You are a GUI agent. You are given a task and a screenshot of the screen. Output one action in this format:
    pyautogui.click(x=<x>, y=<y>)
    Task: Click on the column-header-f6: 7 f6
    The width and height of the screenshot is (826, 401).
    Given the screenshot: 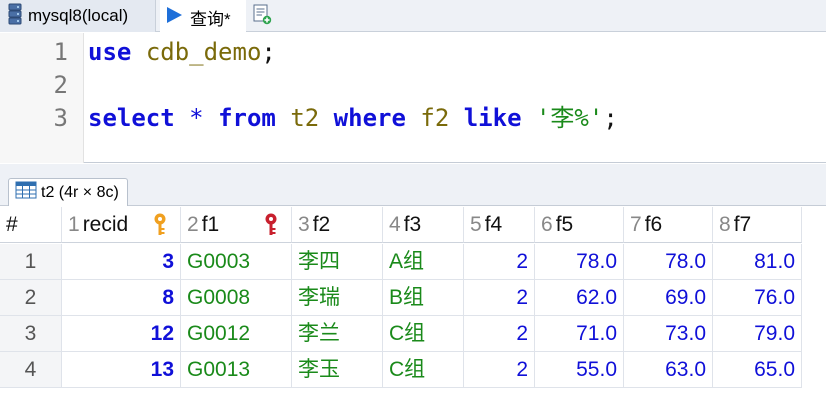 What is the action you would take?
    pyautogui.click(x=668, y=225)
    